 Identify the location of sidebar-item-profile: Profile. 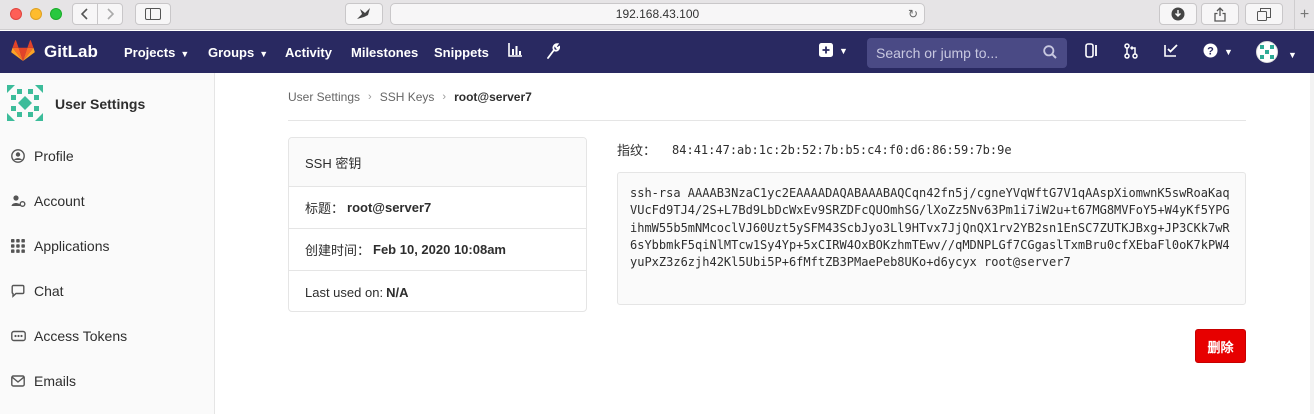
(107, 156).